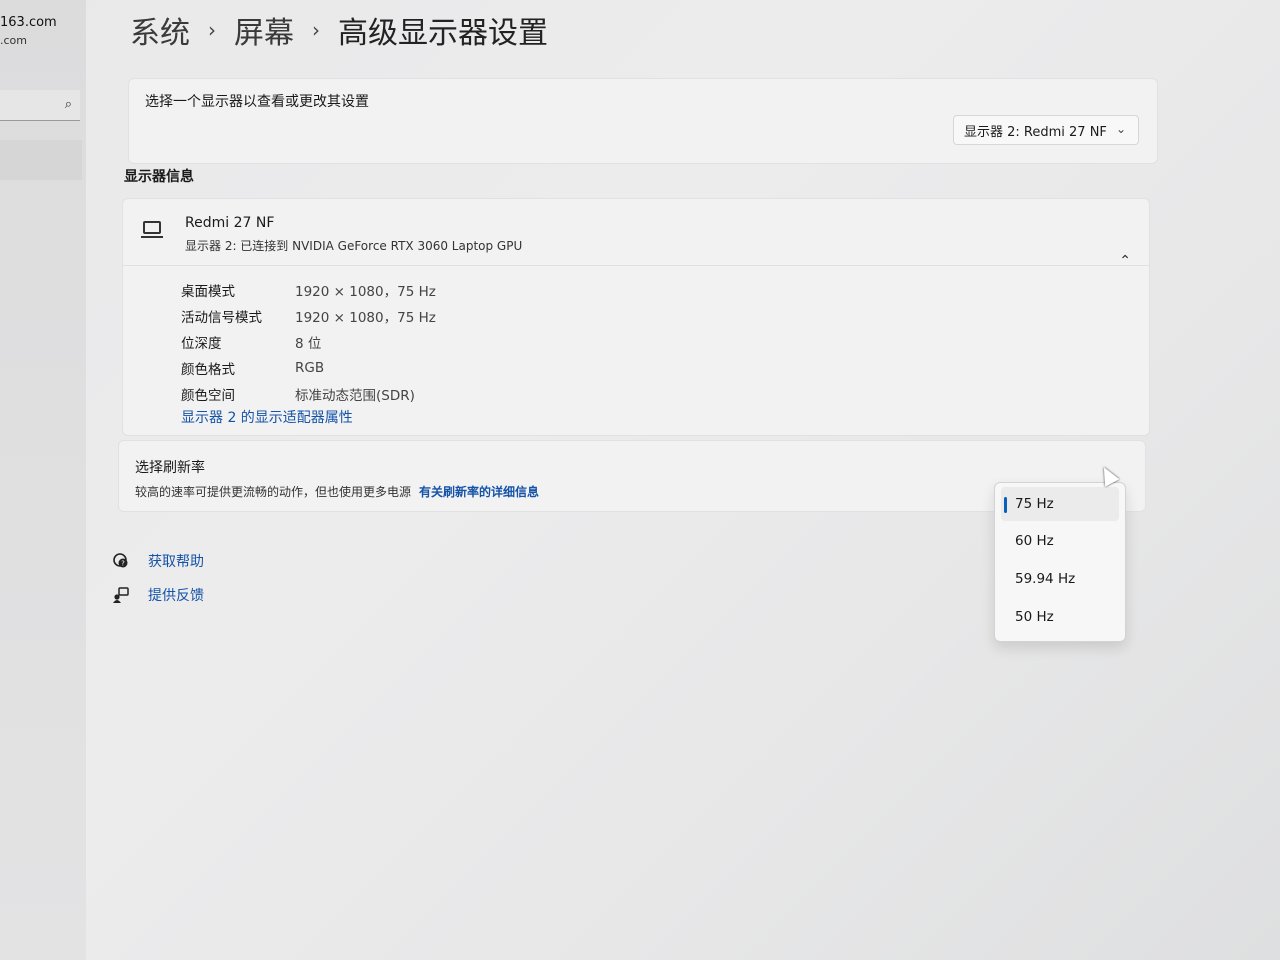  I want to click on refresh-option-label: 75 Hz, so click(1034, 504).